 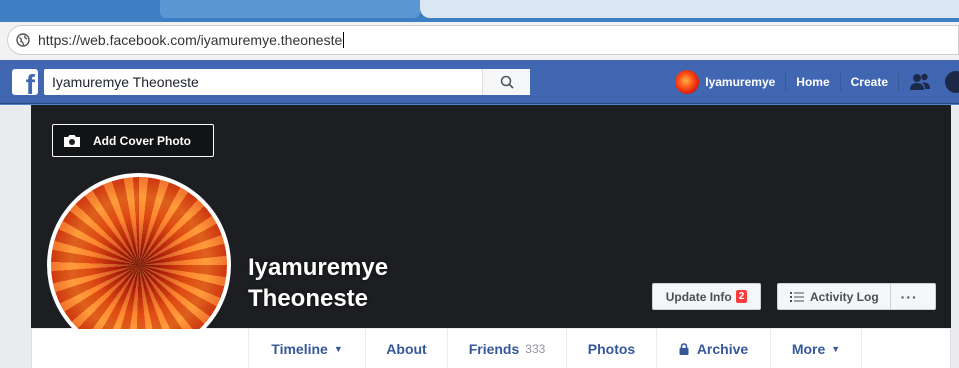 I want to click on list-icon, so click(x=797, y=296).